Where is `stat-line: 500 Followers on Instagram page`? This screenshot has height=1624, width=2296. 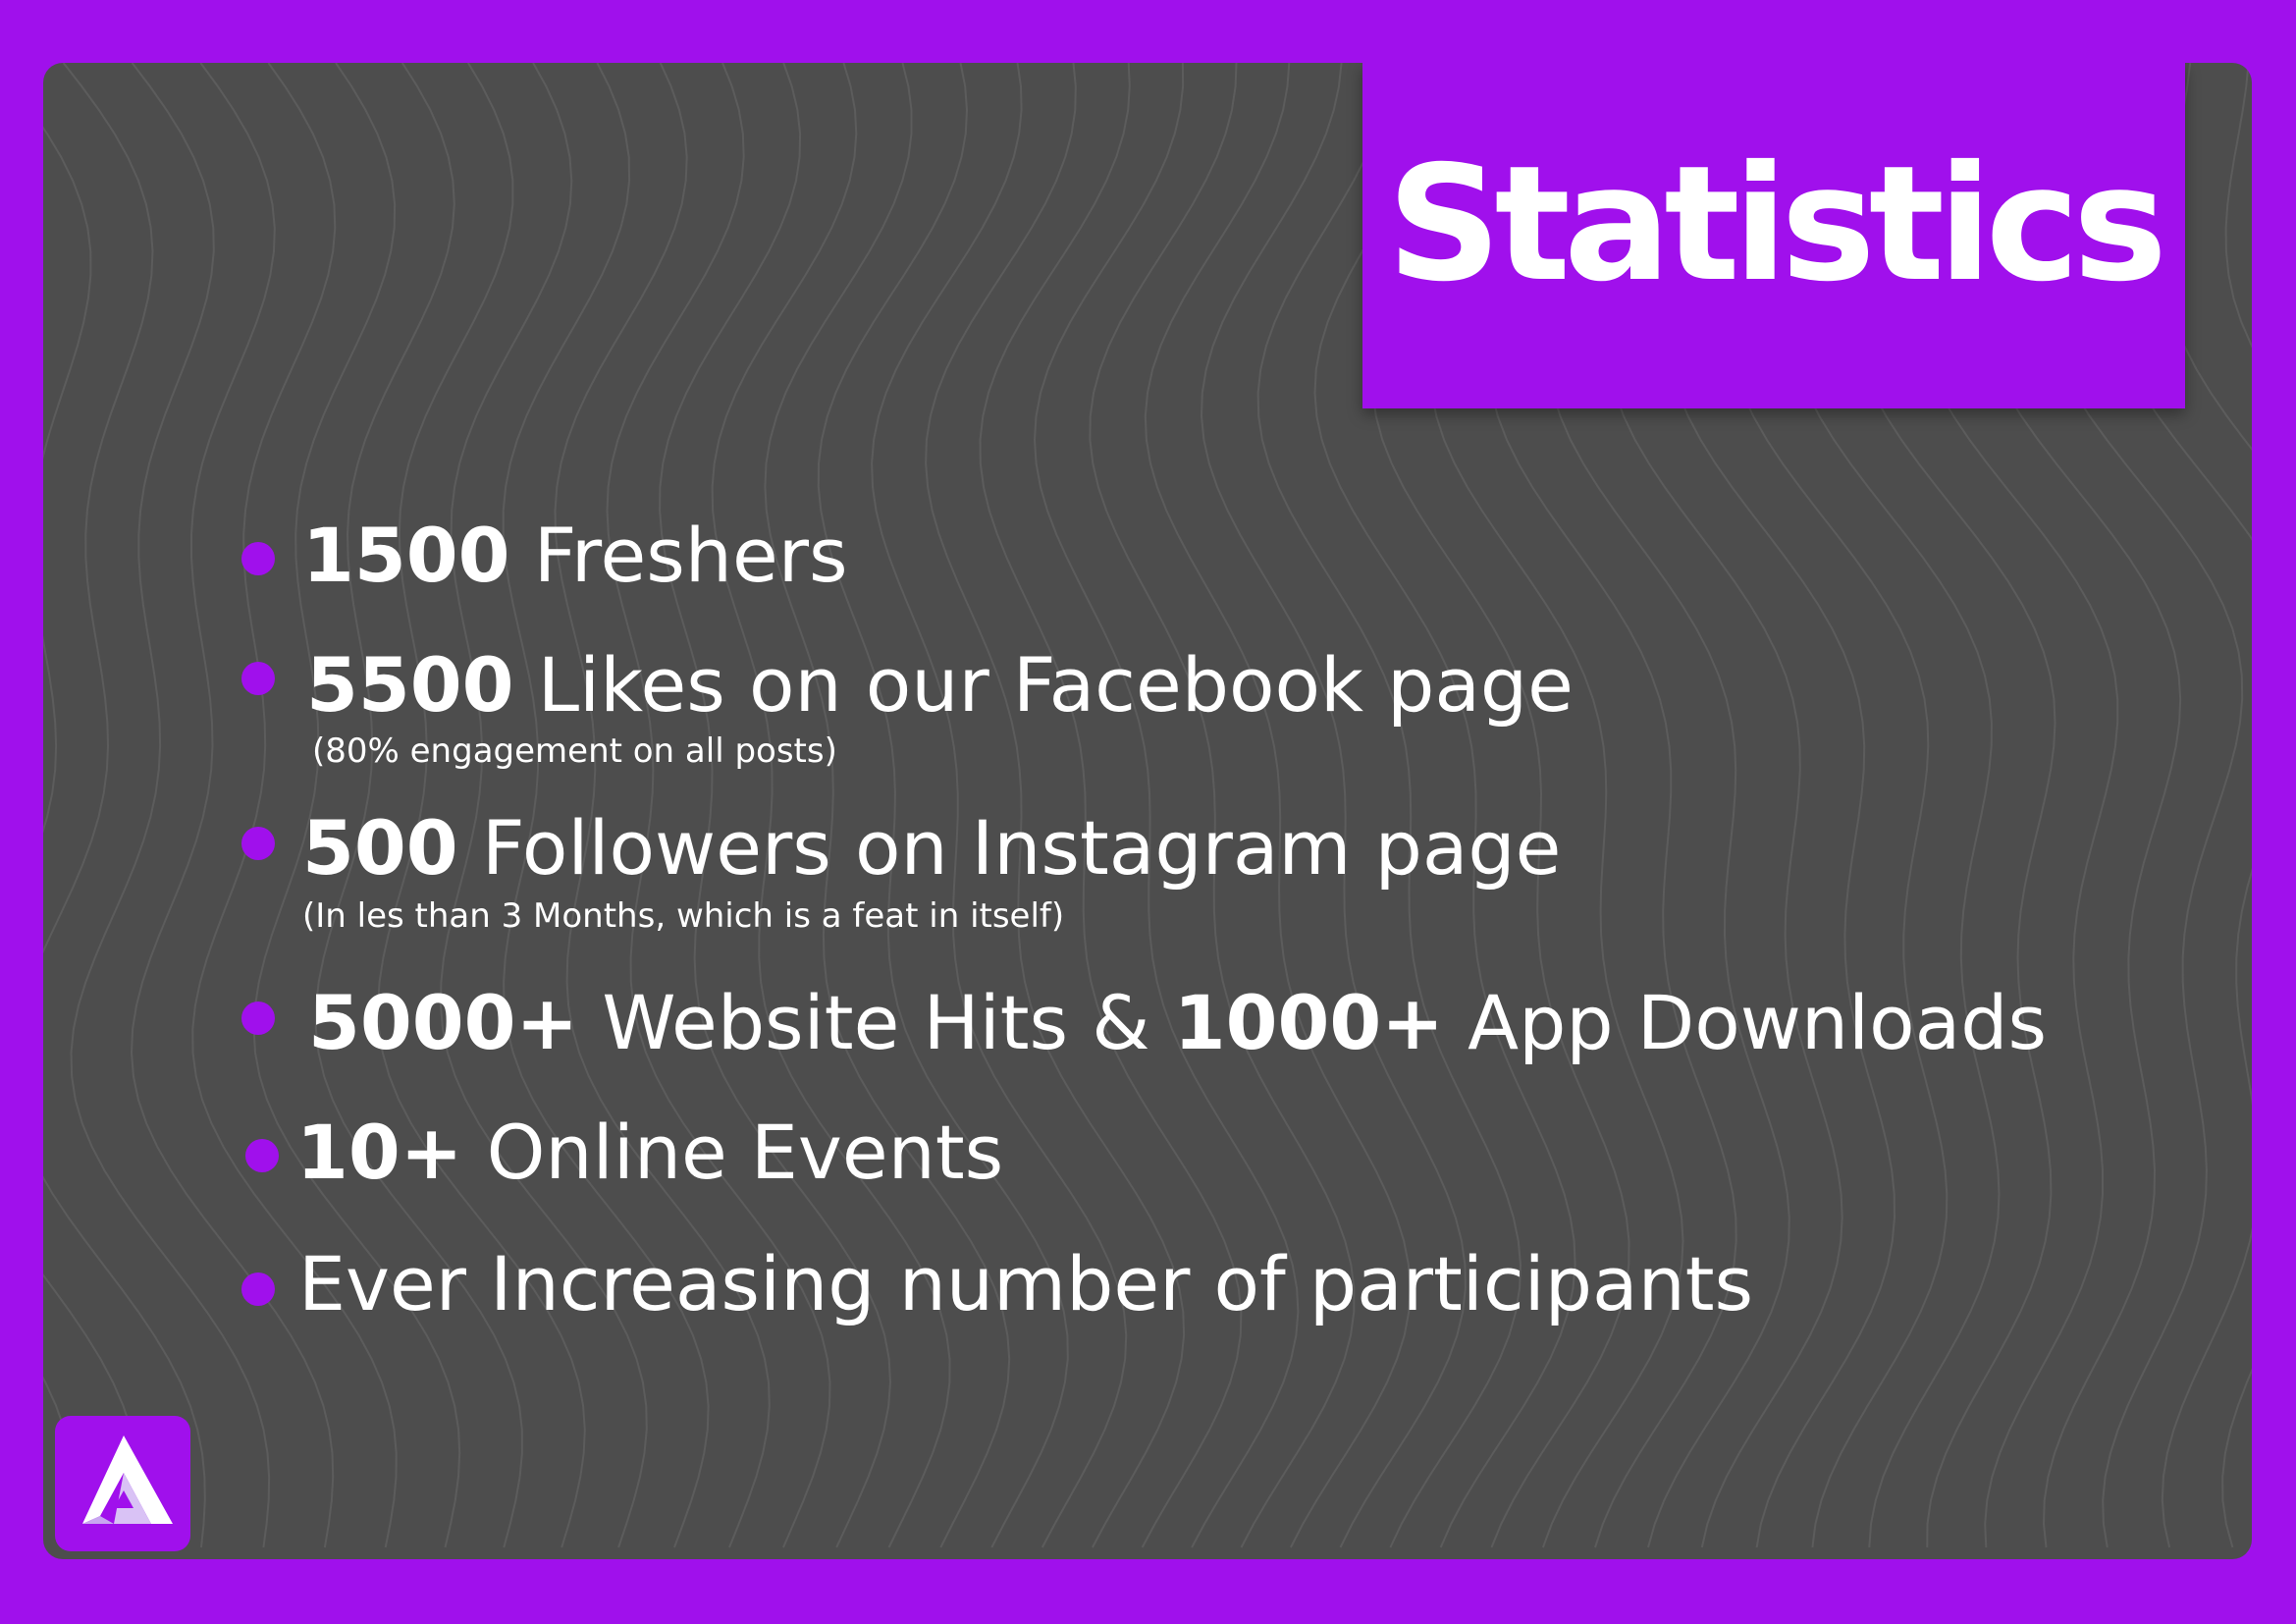 stat-line: 500 Followers on Instagram page is located at coordinates (931, 848).